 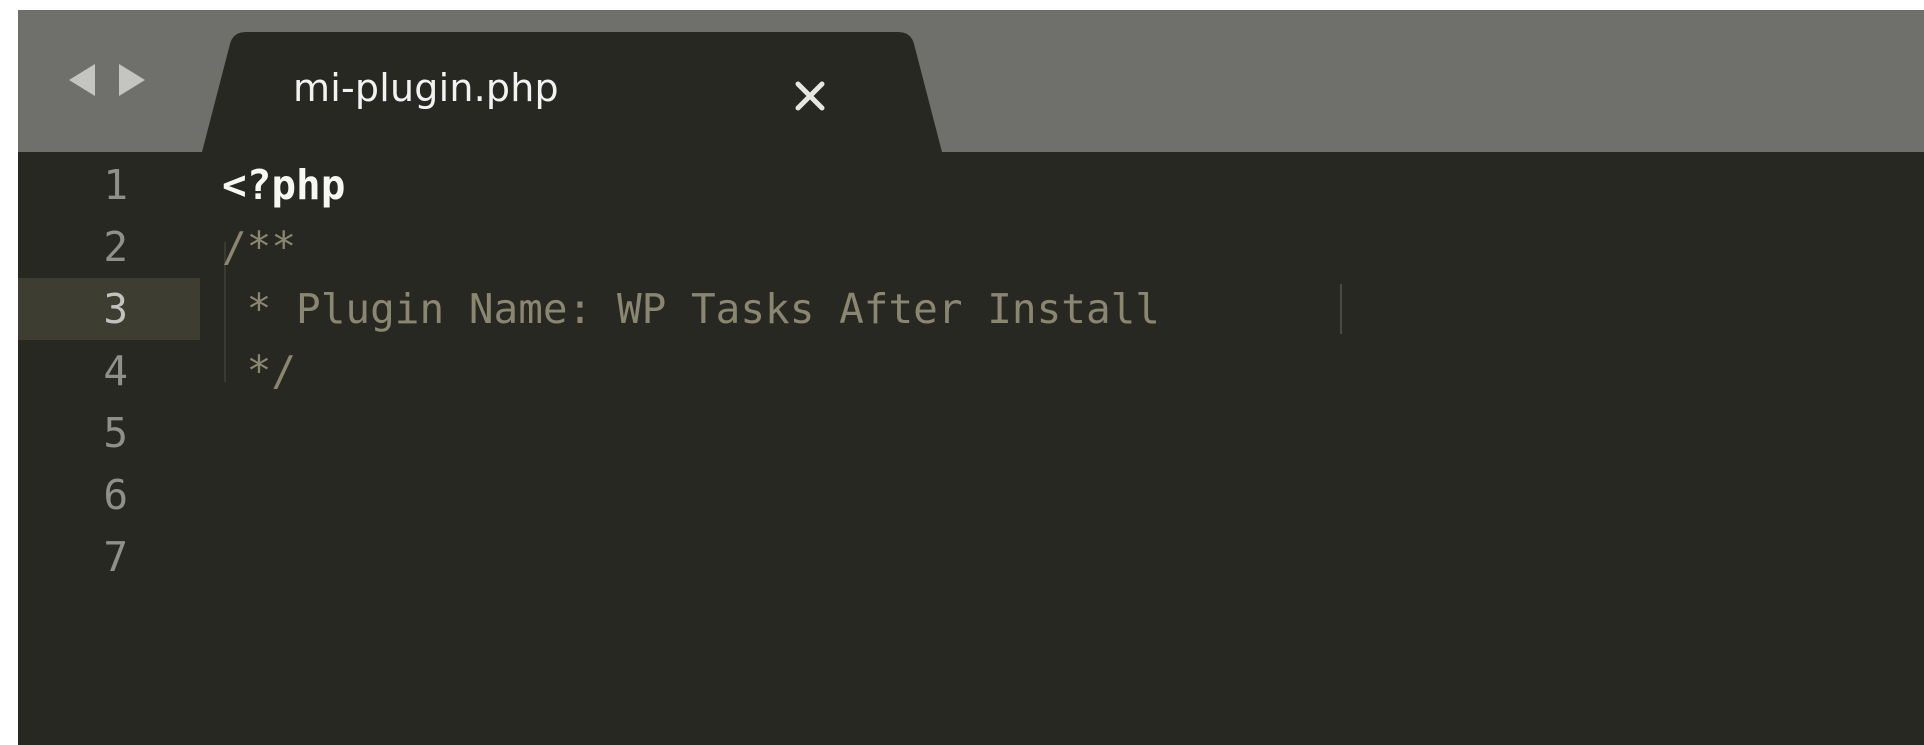 I want to click on code-text: <?php, so click(x=283, y=185).